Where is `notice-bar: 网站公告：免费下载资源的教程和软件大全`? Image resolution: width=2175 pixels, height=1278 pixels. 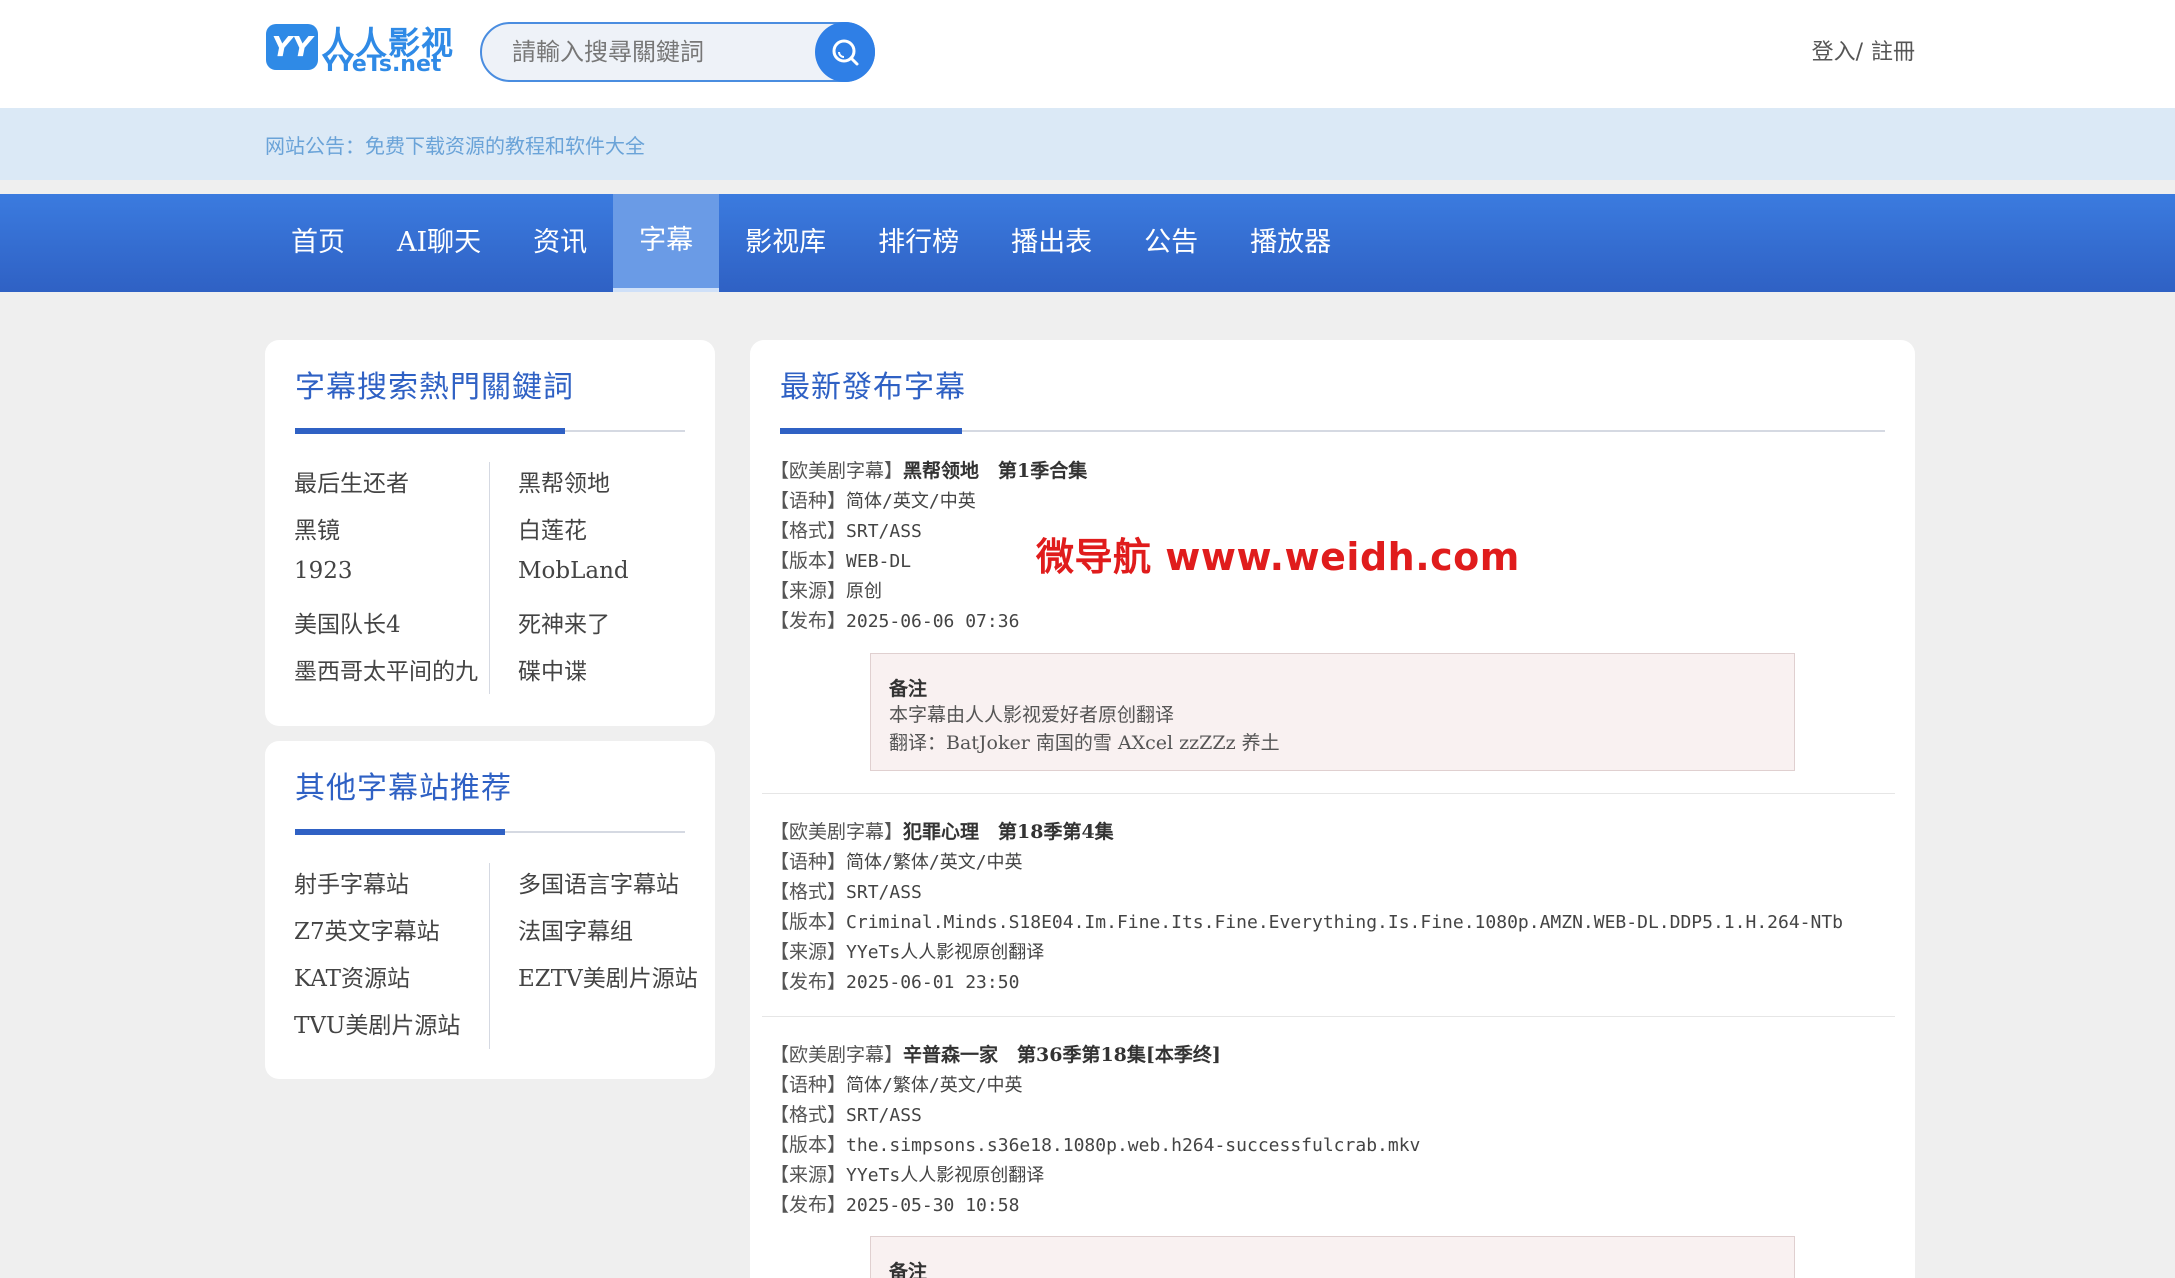 notice-bar: 网站公告：免费下载资源的教程和软件大全 is located at coordinates (1087, 144).